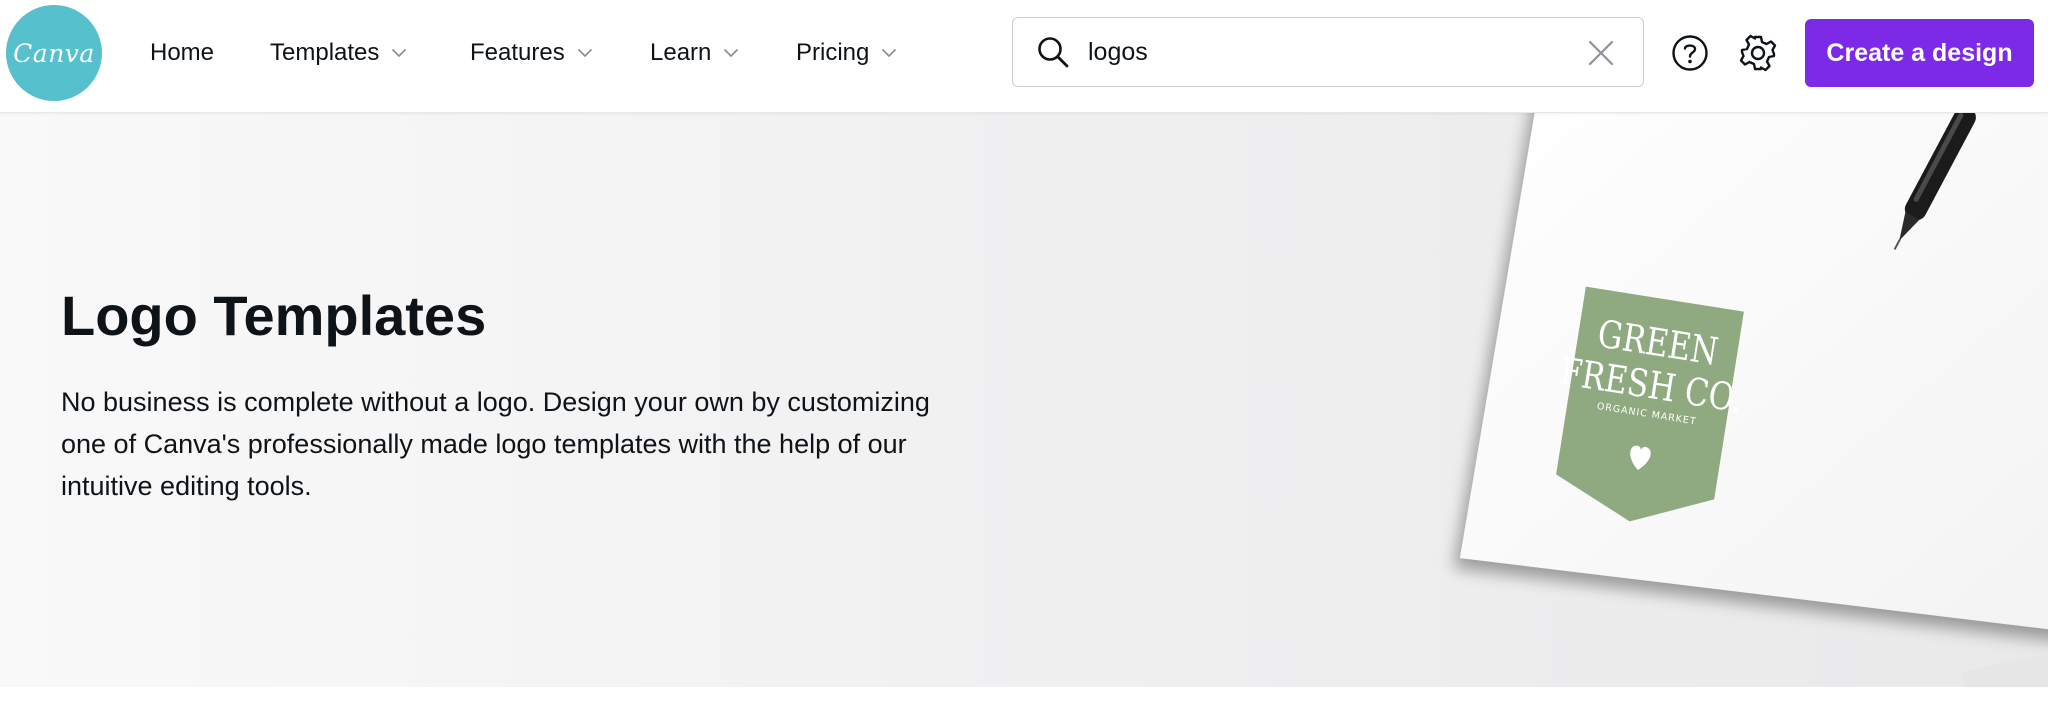  I want to click on page-title: Logo Templates, so click(274, 315).